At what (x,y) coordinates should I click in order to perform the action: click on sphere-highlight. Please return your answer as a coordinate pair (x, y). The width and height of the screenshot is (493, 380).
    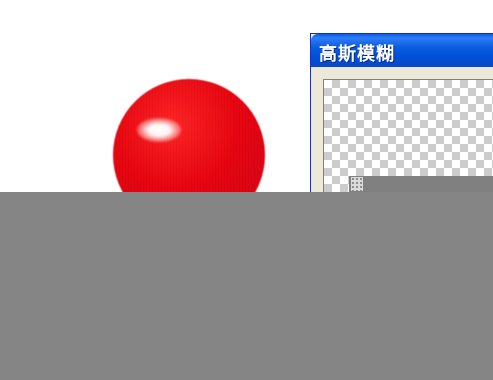
    Looking at the image, I should click on (159, 130).